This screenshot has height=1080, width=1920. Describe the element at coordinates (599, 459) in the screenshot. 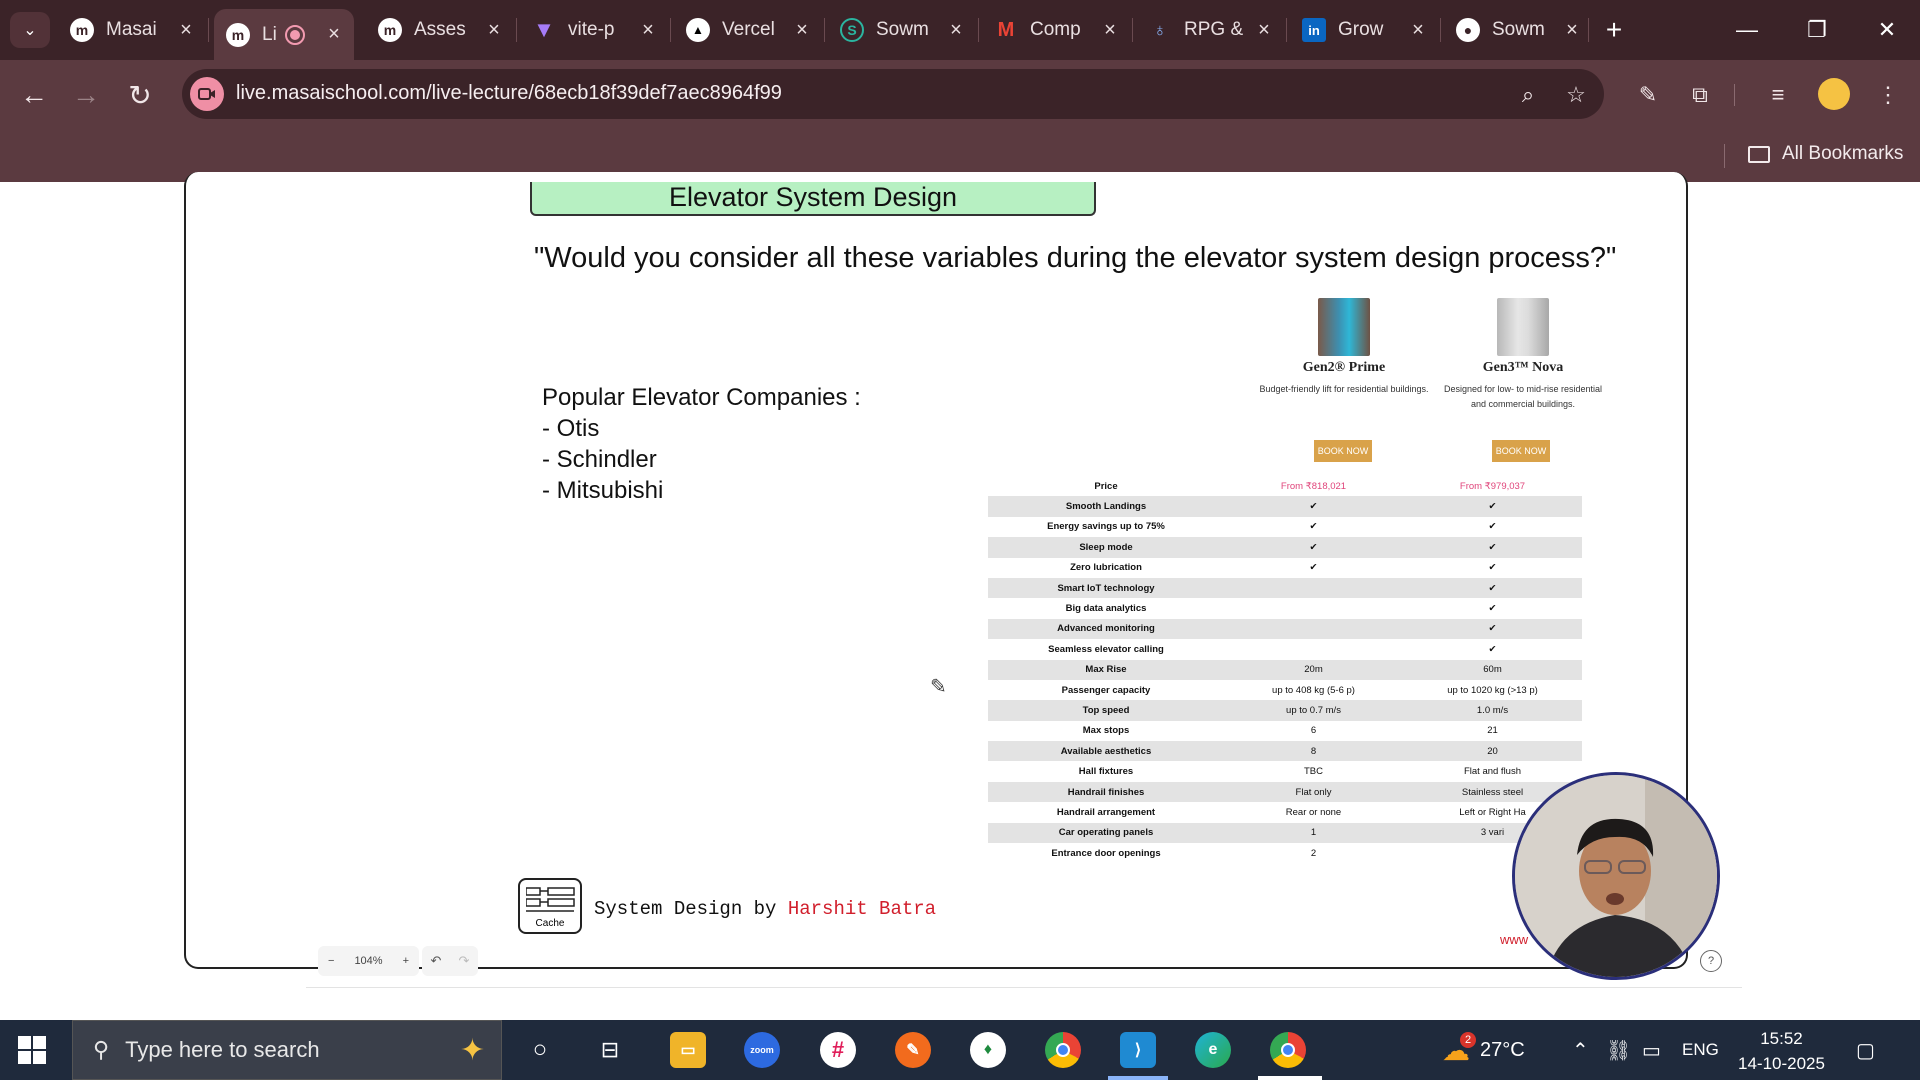

I see `company-item: - Schindler` at that location.